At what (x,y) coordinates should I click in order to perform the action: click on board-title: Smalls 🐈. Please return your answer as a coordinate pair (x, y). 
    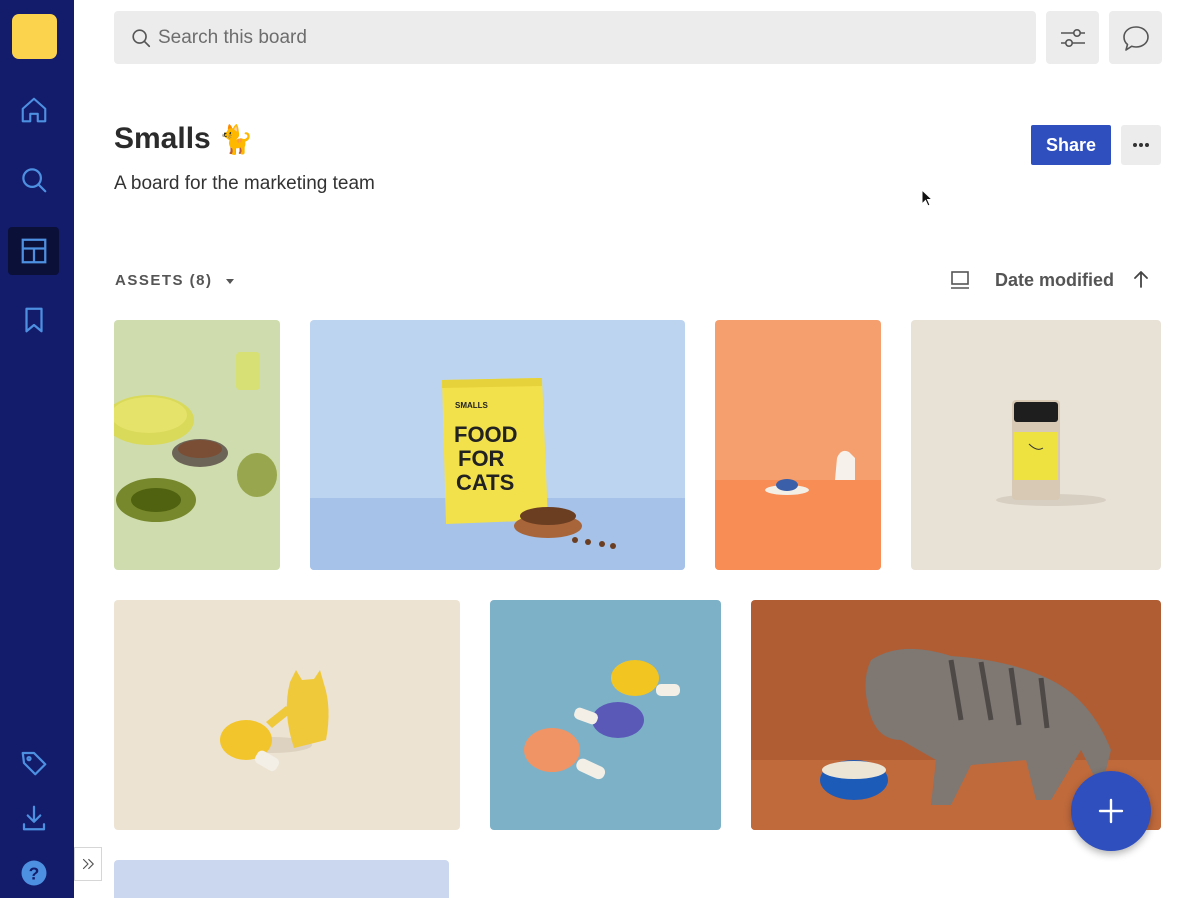
    Looking at the image, I should click on (184, 139).